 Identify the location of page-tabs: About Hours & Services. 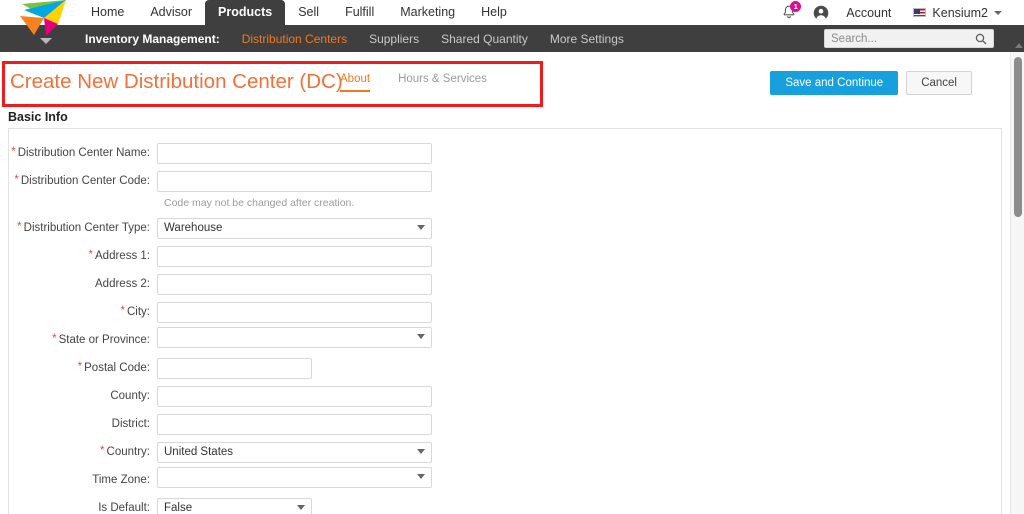
(427, 82).